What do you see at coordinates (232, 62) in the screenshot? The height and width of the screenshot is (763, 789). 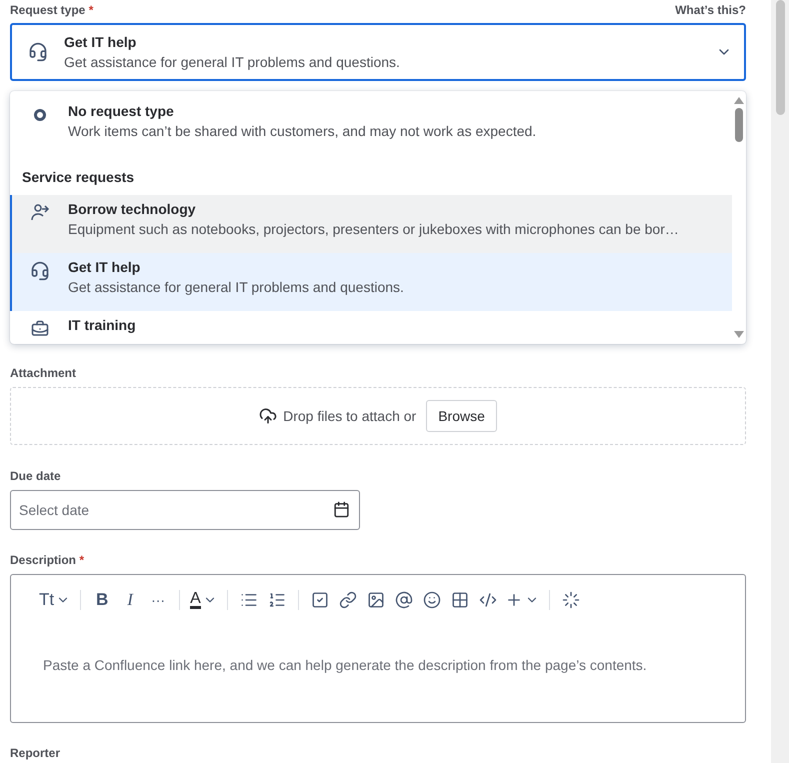 I see `selected-description: Get assistance for general IT problems and questions.` at bounding box center [232, 62].